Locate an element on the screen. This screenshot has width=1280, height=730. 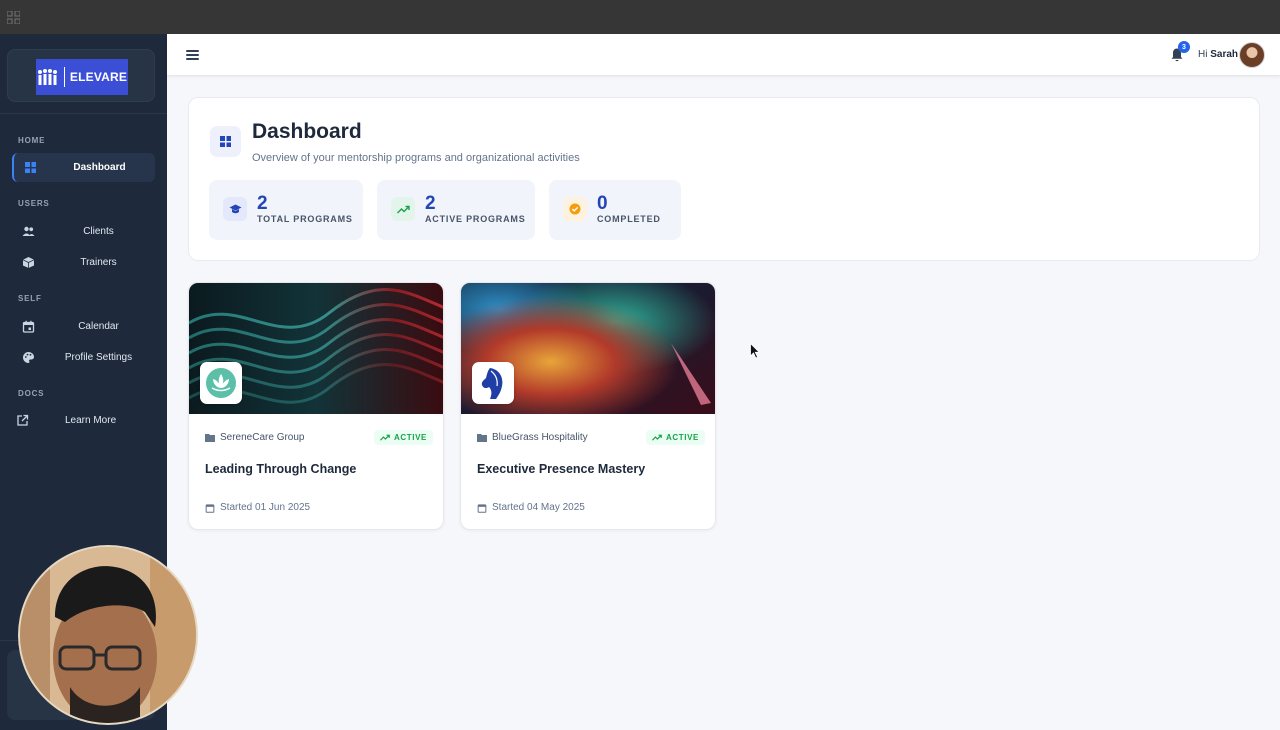
user-avatar is located at coordinates (1252, 55).